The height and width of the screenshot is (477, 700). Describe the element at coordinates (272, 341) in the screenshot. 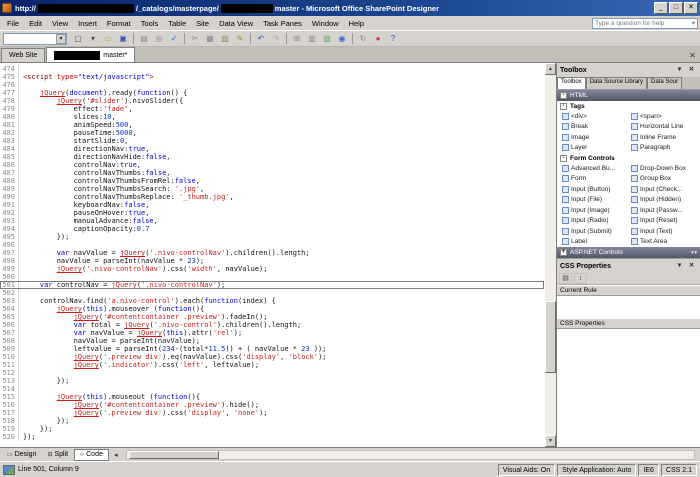

I see `code-line: 508 navValue = parseInt(navValue);` at that location.